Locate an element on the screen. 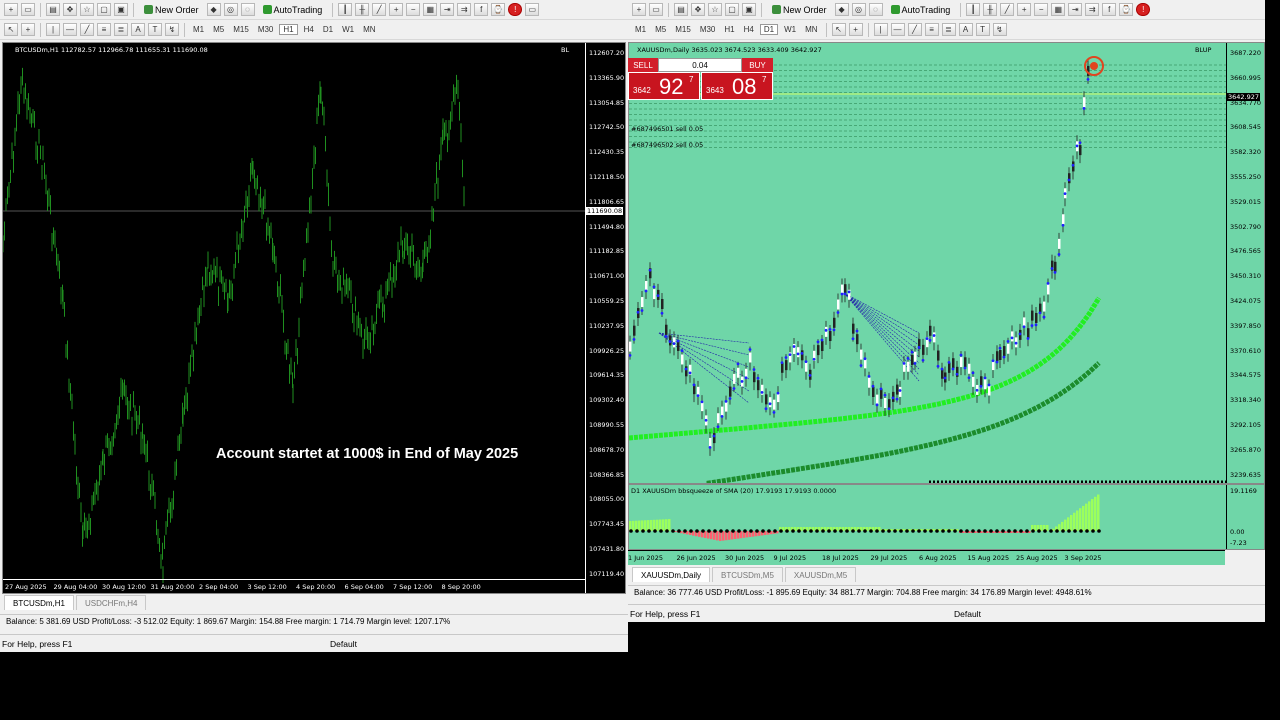 This screenshot has height=720, width=1280. buy-price-box: 3643 08 7 is located at coordinates (737, 86).